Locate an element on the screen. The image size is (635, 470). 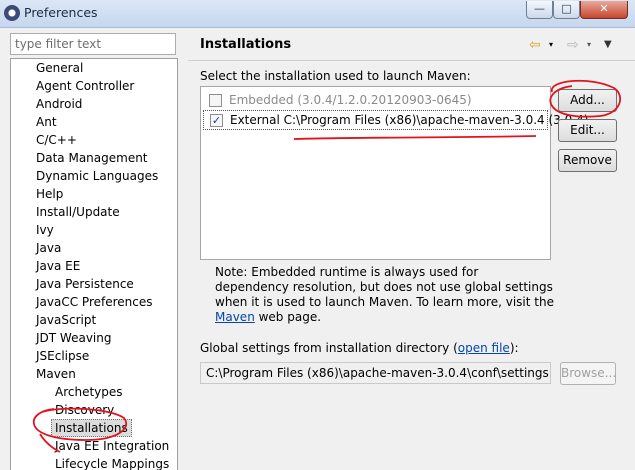
tree-item-android: Android is located at coordinates (59, 104).